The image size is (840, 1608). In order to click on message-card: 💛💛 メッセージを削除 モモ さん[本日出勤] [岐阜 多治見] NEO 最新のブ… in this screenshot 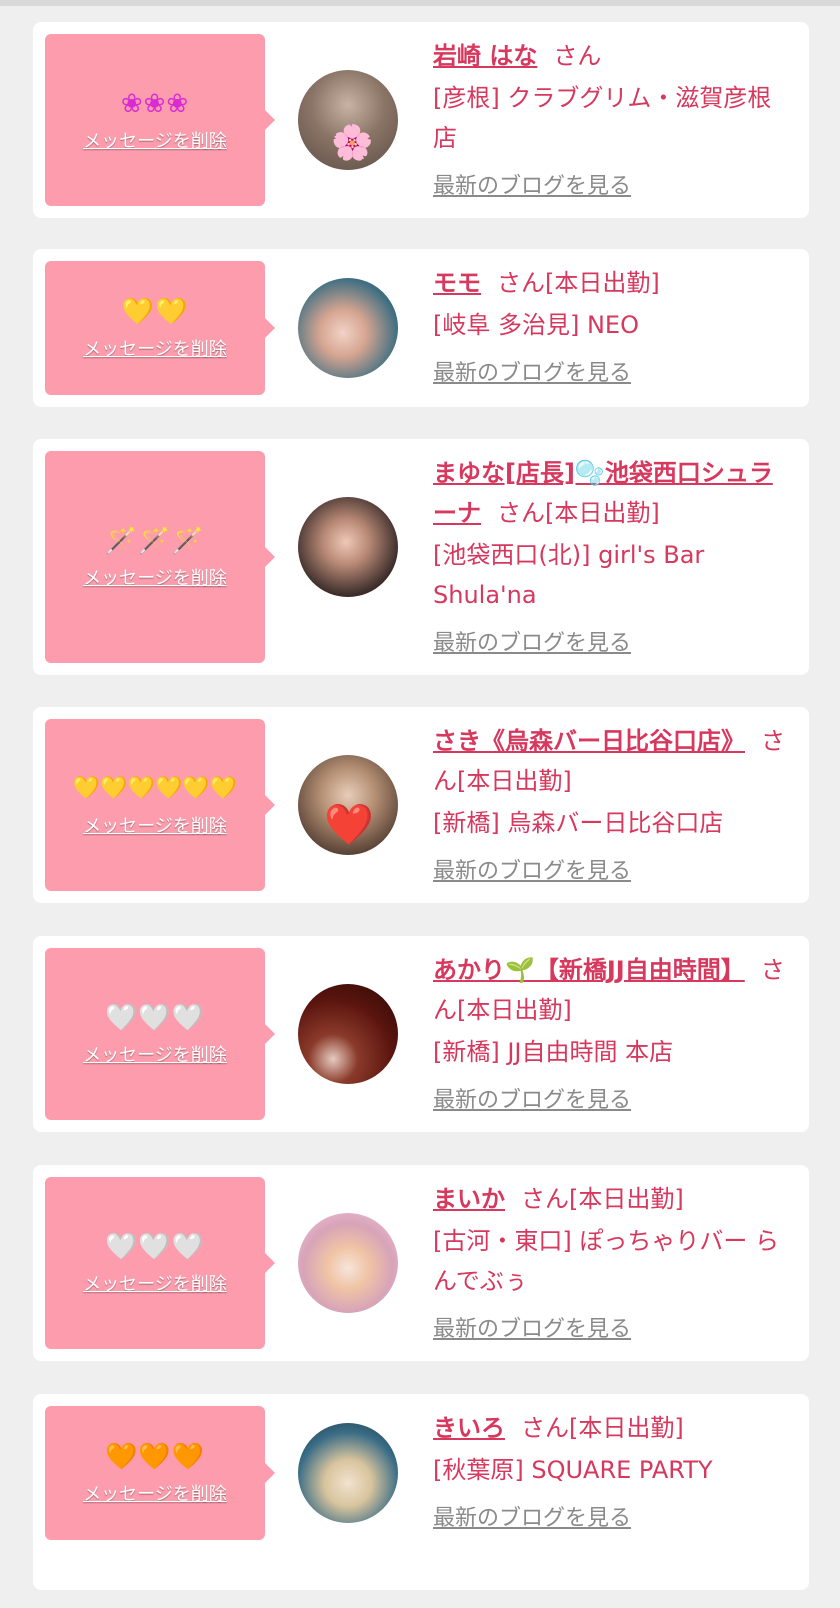, I will do `click(421, 328)`.